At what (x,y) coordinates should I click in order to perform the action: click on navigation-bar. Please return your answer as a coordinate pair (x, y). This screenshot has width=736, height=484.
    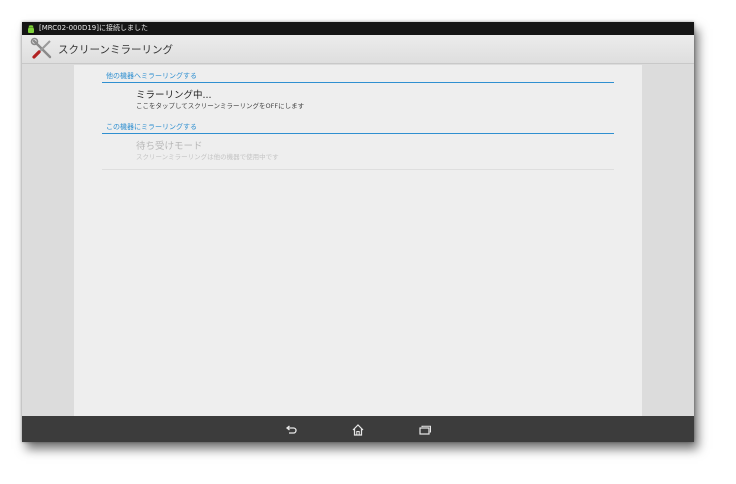
    Looking at the image, I should click on (358, 429).